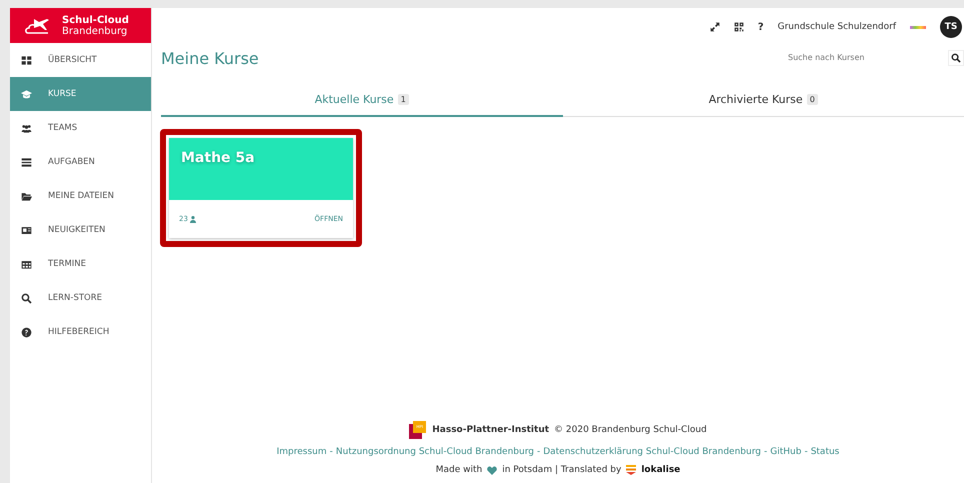 Image resolution: width=964 pixels, height=483 pixels. I want to click on made-with-text: Made with, so click(459, 470).